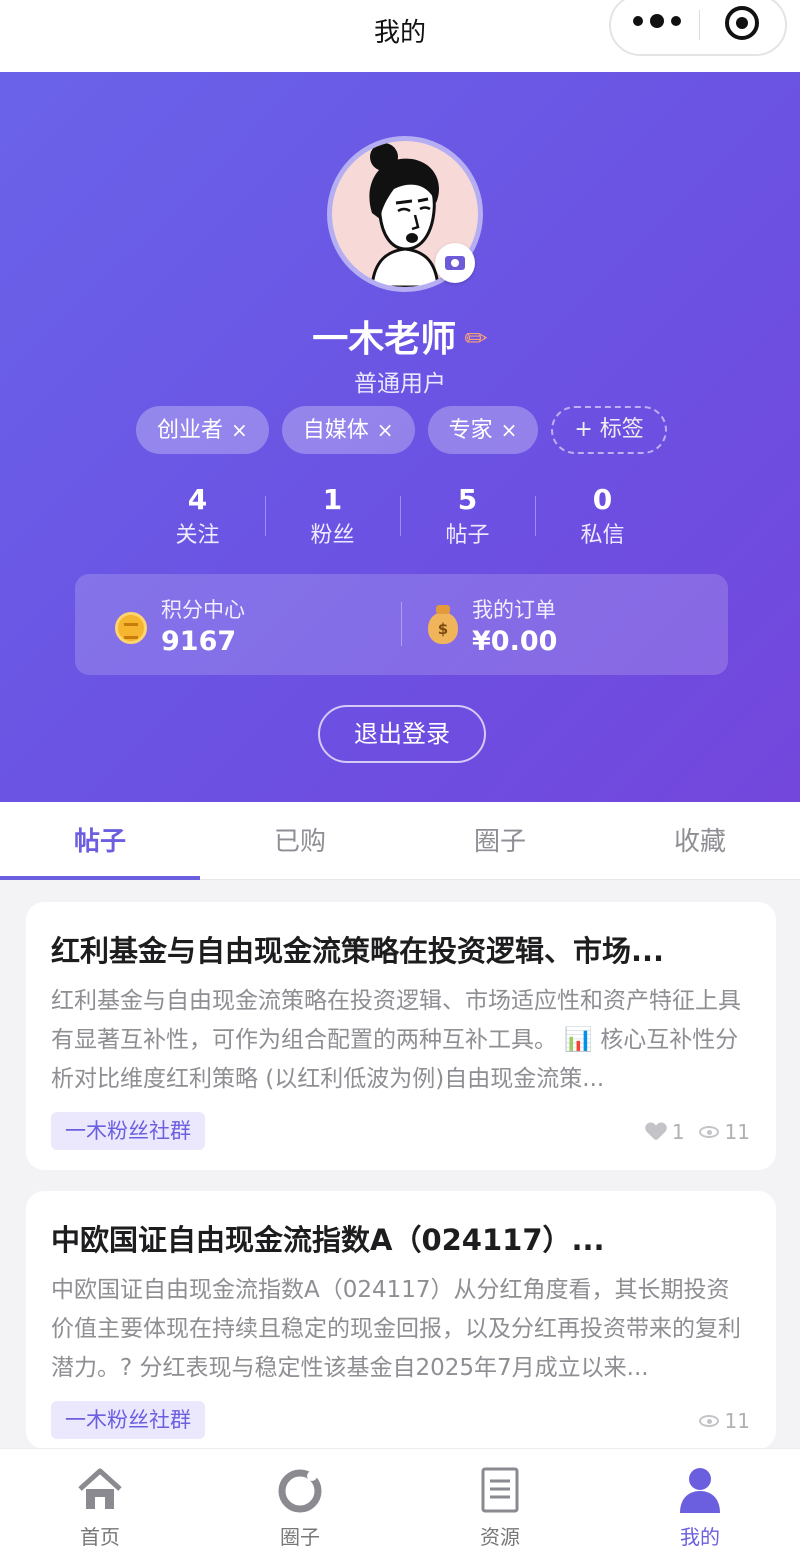  I want to click on tag-label: 自媒体, so click(335, 430).